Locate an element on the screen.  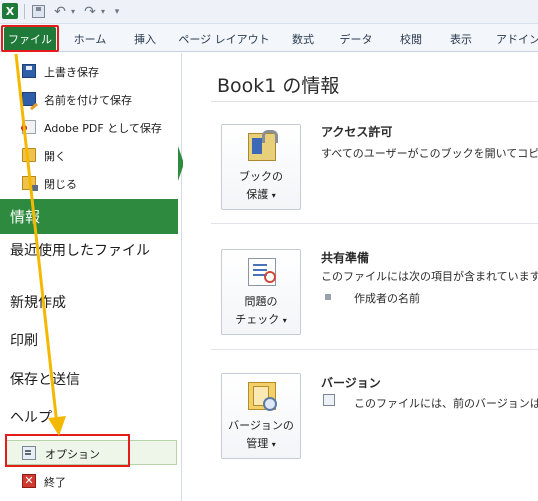
exit-icon: ✕ is located at coordinates (29, 481).